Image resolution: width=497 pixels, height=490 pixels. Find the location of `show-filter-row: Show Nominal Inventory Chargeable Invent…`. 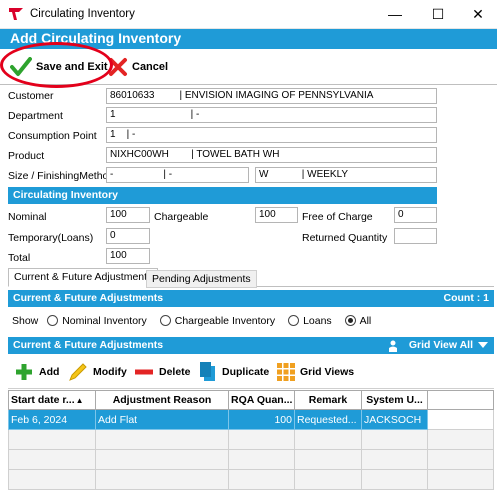

show-filter-row: Show Nominal Inventory Chargeable Invent… is located at coordinates (191, 321).